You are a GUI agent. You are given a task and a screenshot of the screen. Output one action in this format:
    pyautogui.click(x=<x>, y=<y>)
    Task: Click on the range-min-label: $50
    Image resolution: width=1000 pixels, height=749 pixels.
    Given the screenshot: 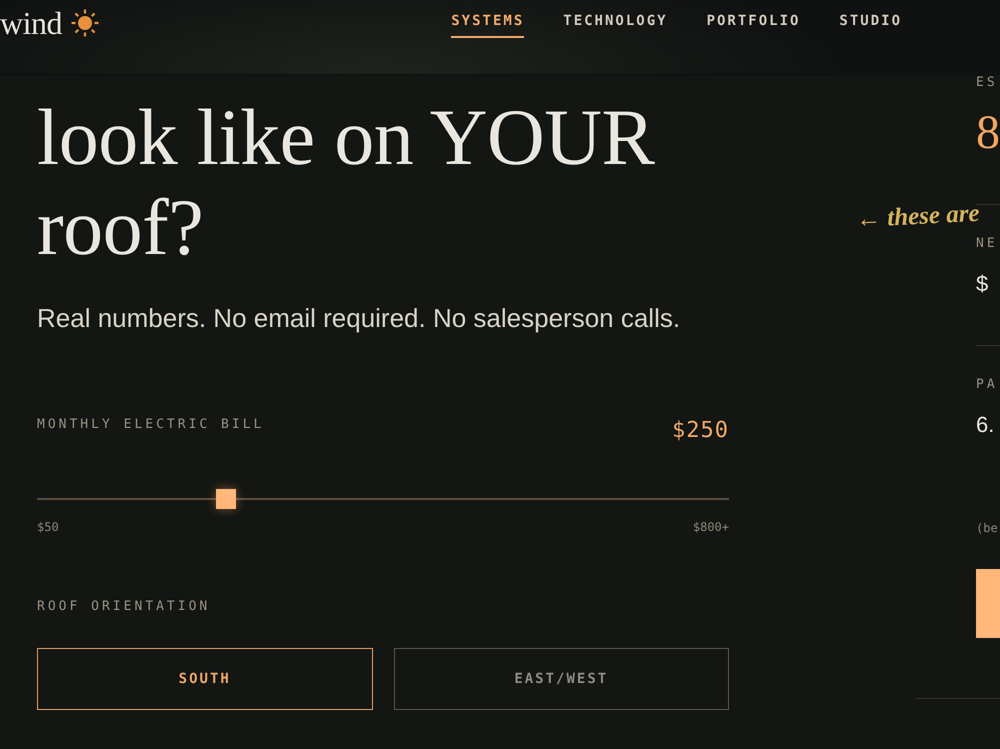 What is the action you would take?
    pyautogui.click(x=48, y=527)
    